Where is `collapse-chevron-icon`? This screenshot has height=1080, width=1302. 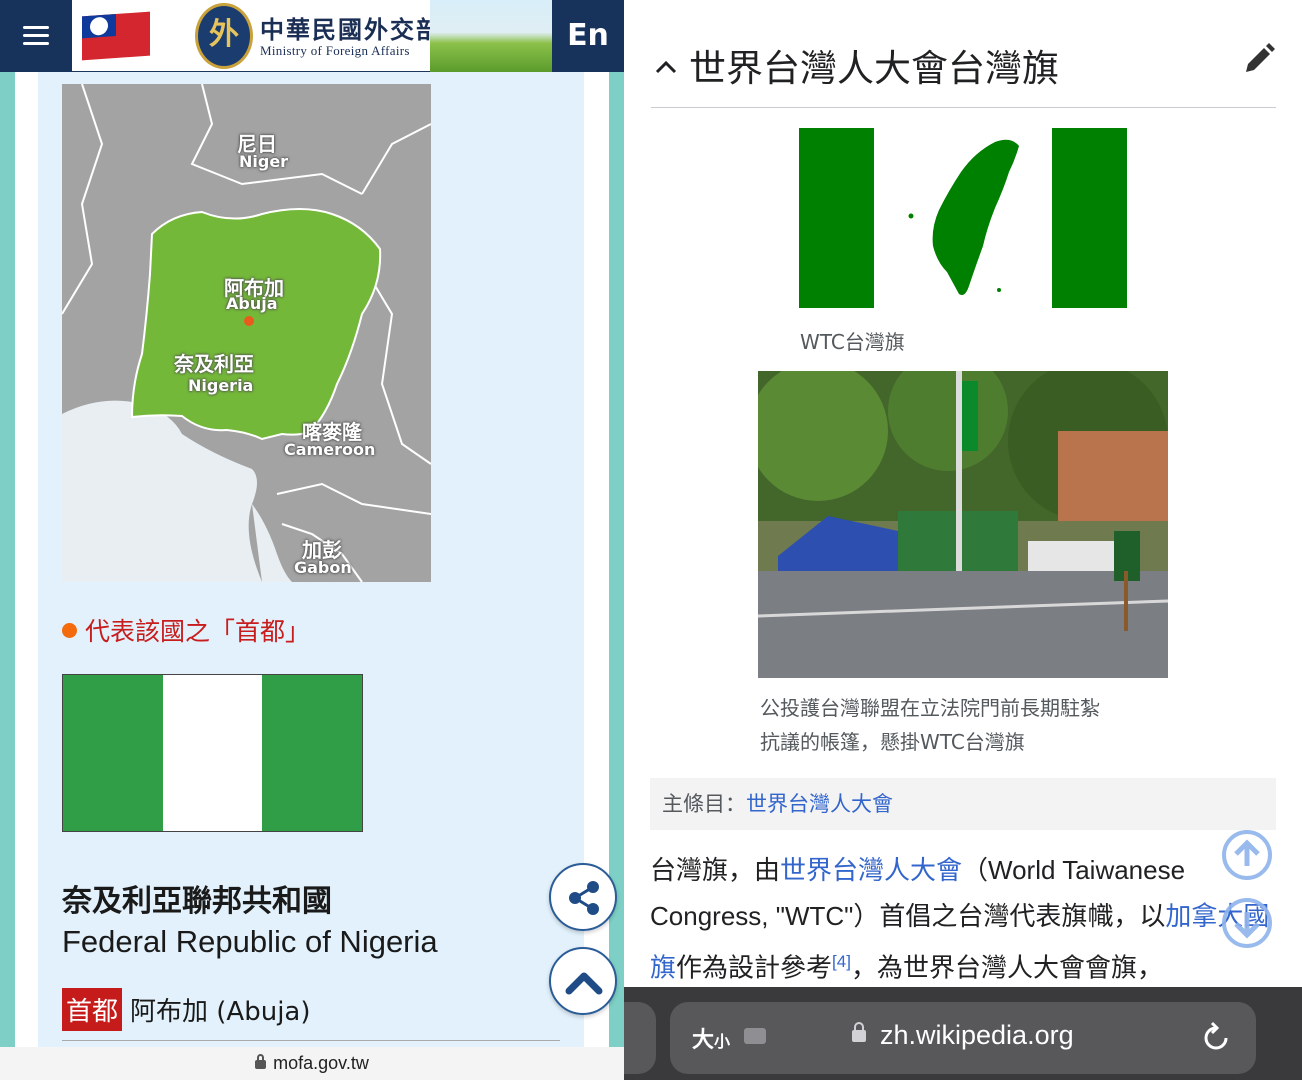
collapse-chevron-icon is located at coordinates (666, 67).